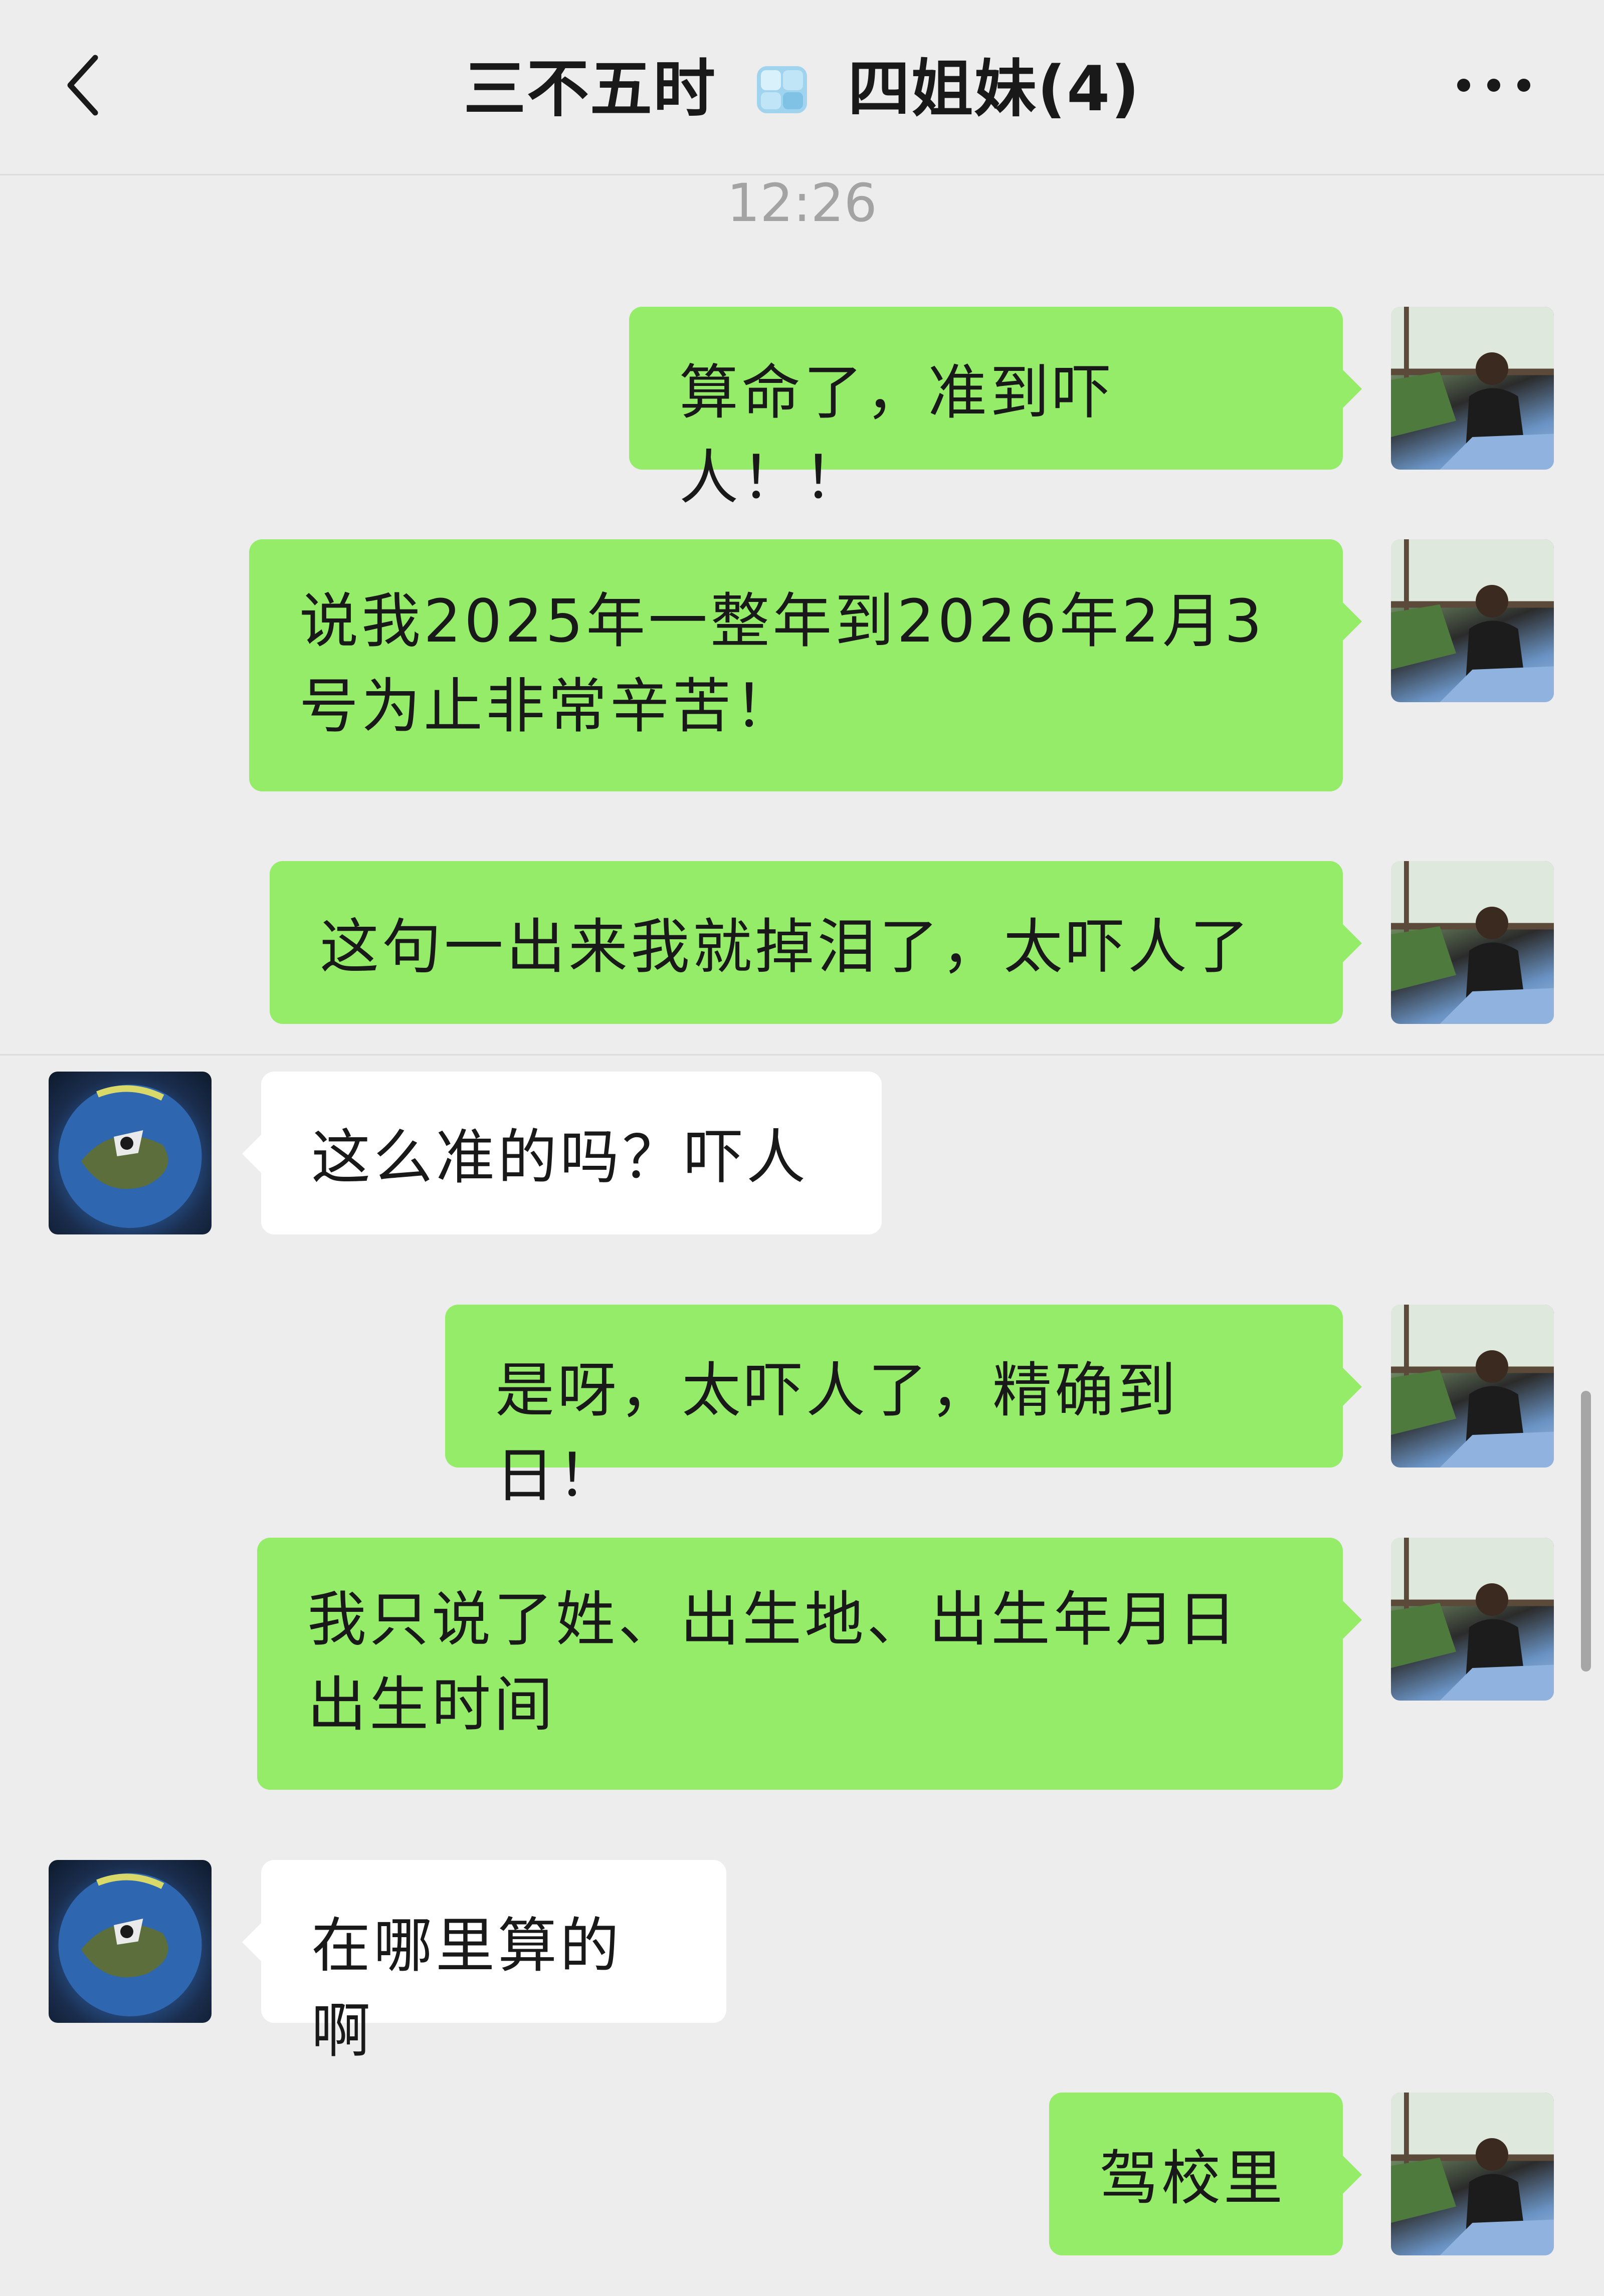 This screenshot has height=2296, width=1604. Describe the element at coordinates (802, 1055) in the screenshot. I see `divider` at that location.